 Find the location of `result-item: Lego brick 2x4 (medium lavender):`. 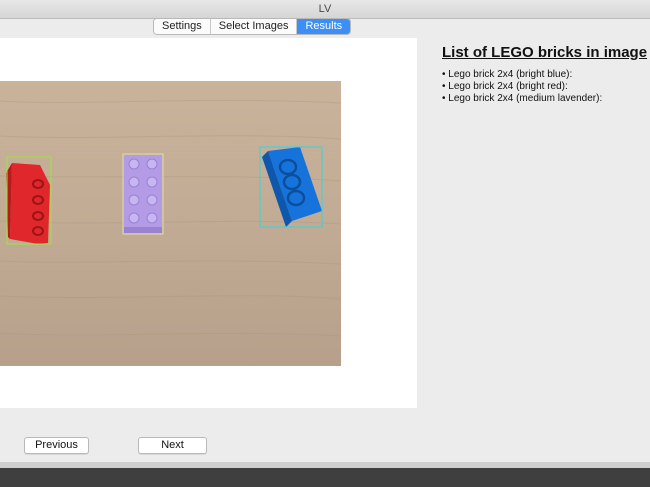

result-item: Lego brick 2x4 (medium lavender): is located at coordinates (546, 99).